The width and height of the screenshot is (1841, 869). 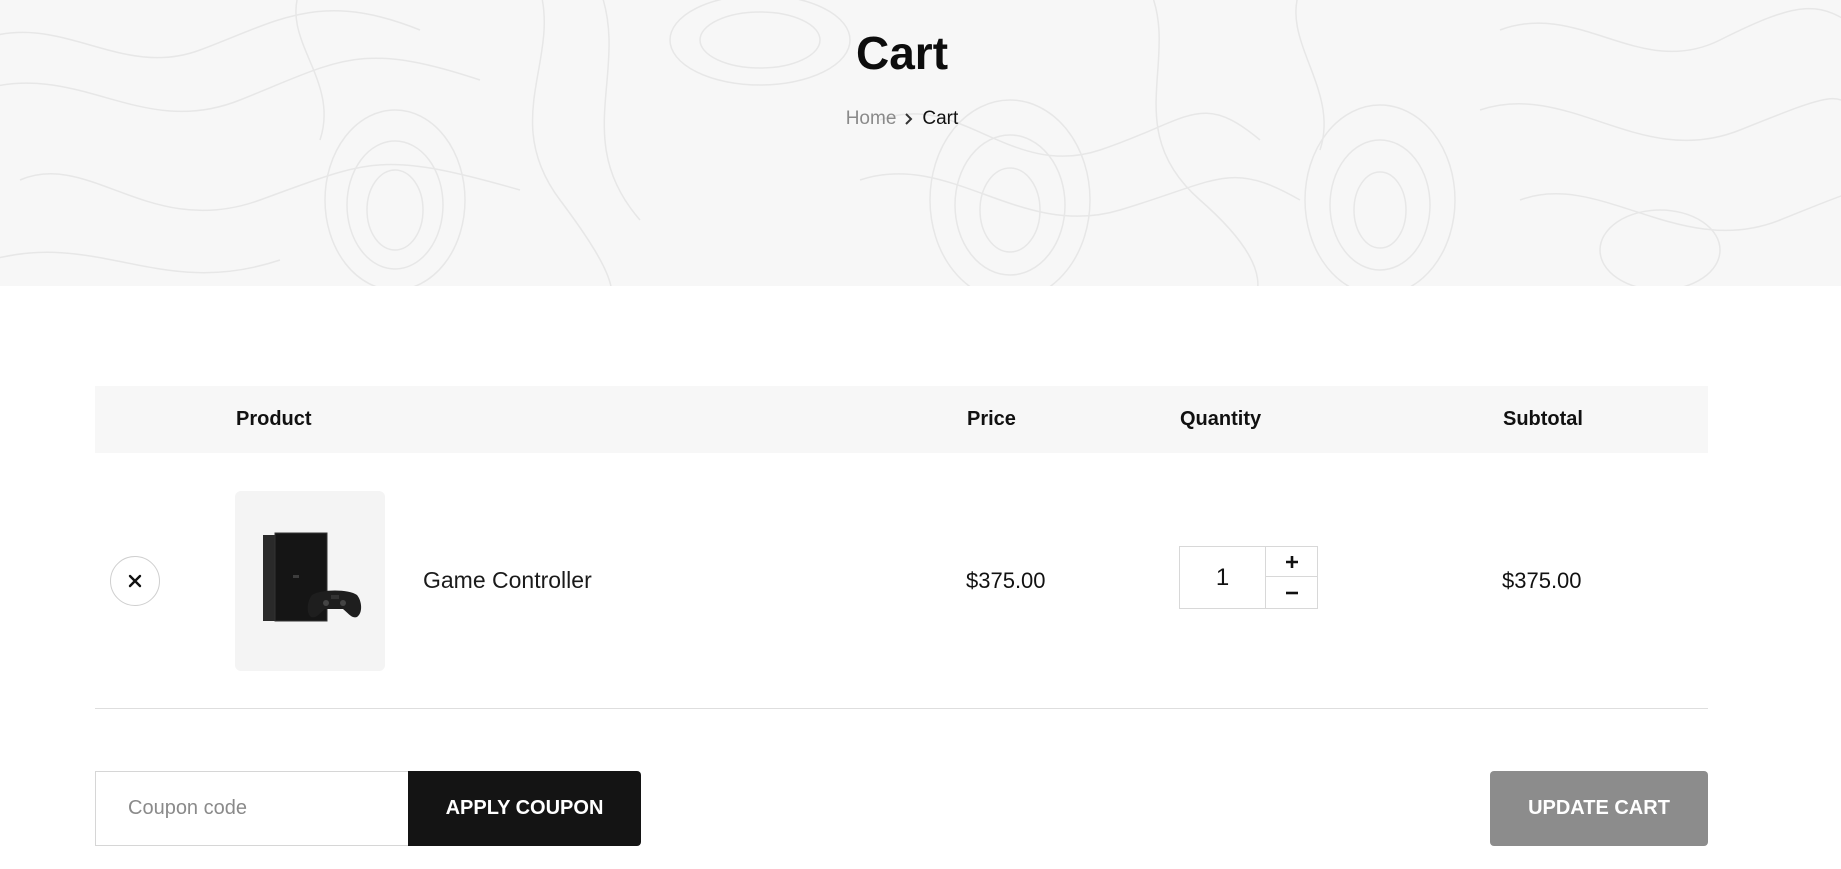 I want to click on quantity-stepper, so click(x=1248, y=577).